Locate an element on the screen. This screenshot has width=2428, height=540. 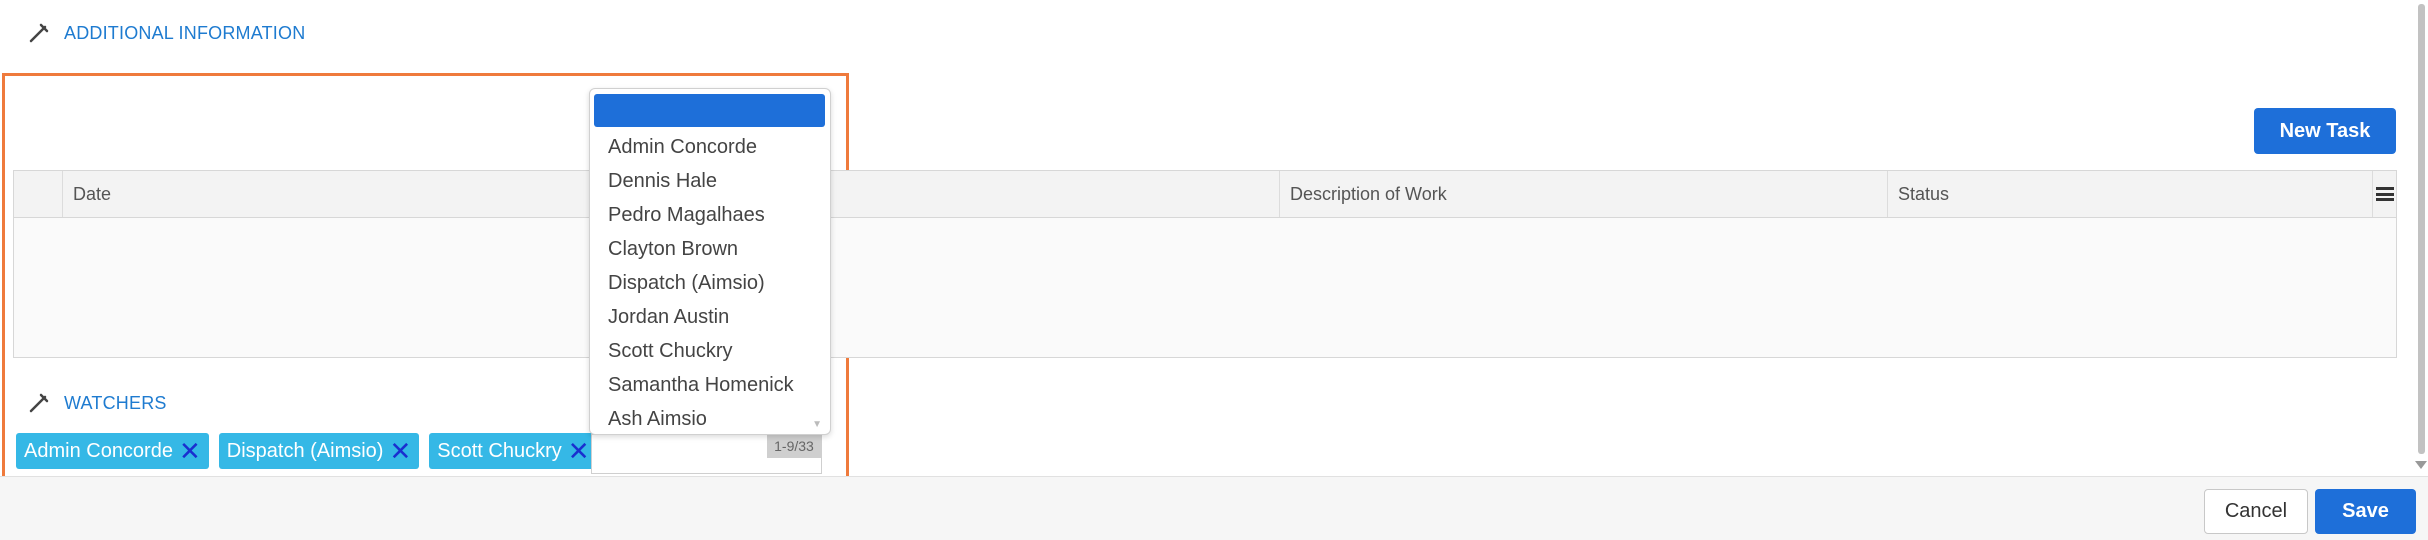
column-menu-button is located at coordinates (2384, 194).